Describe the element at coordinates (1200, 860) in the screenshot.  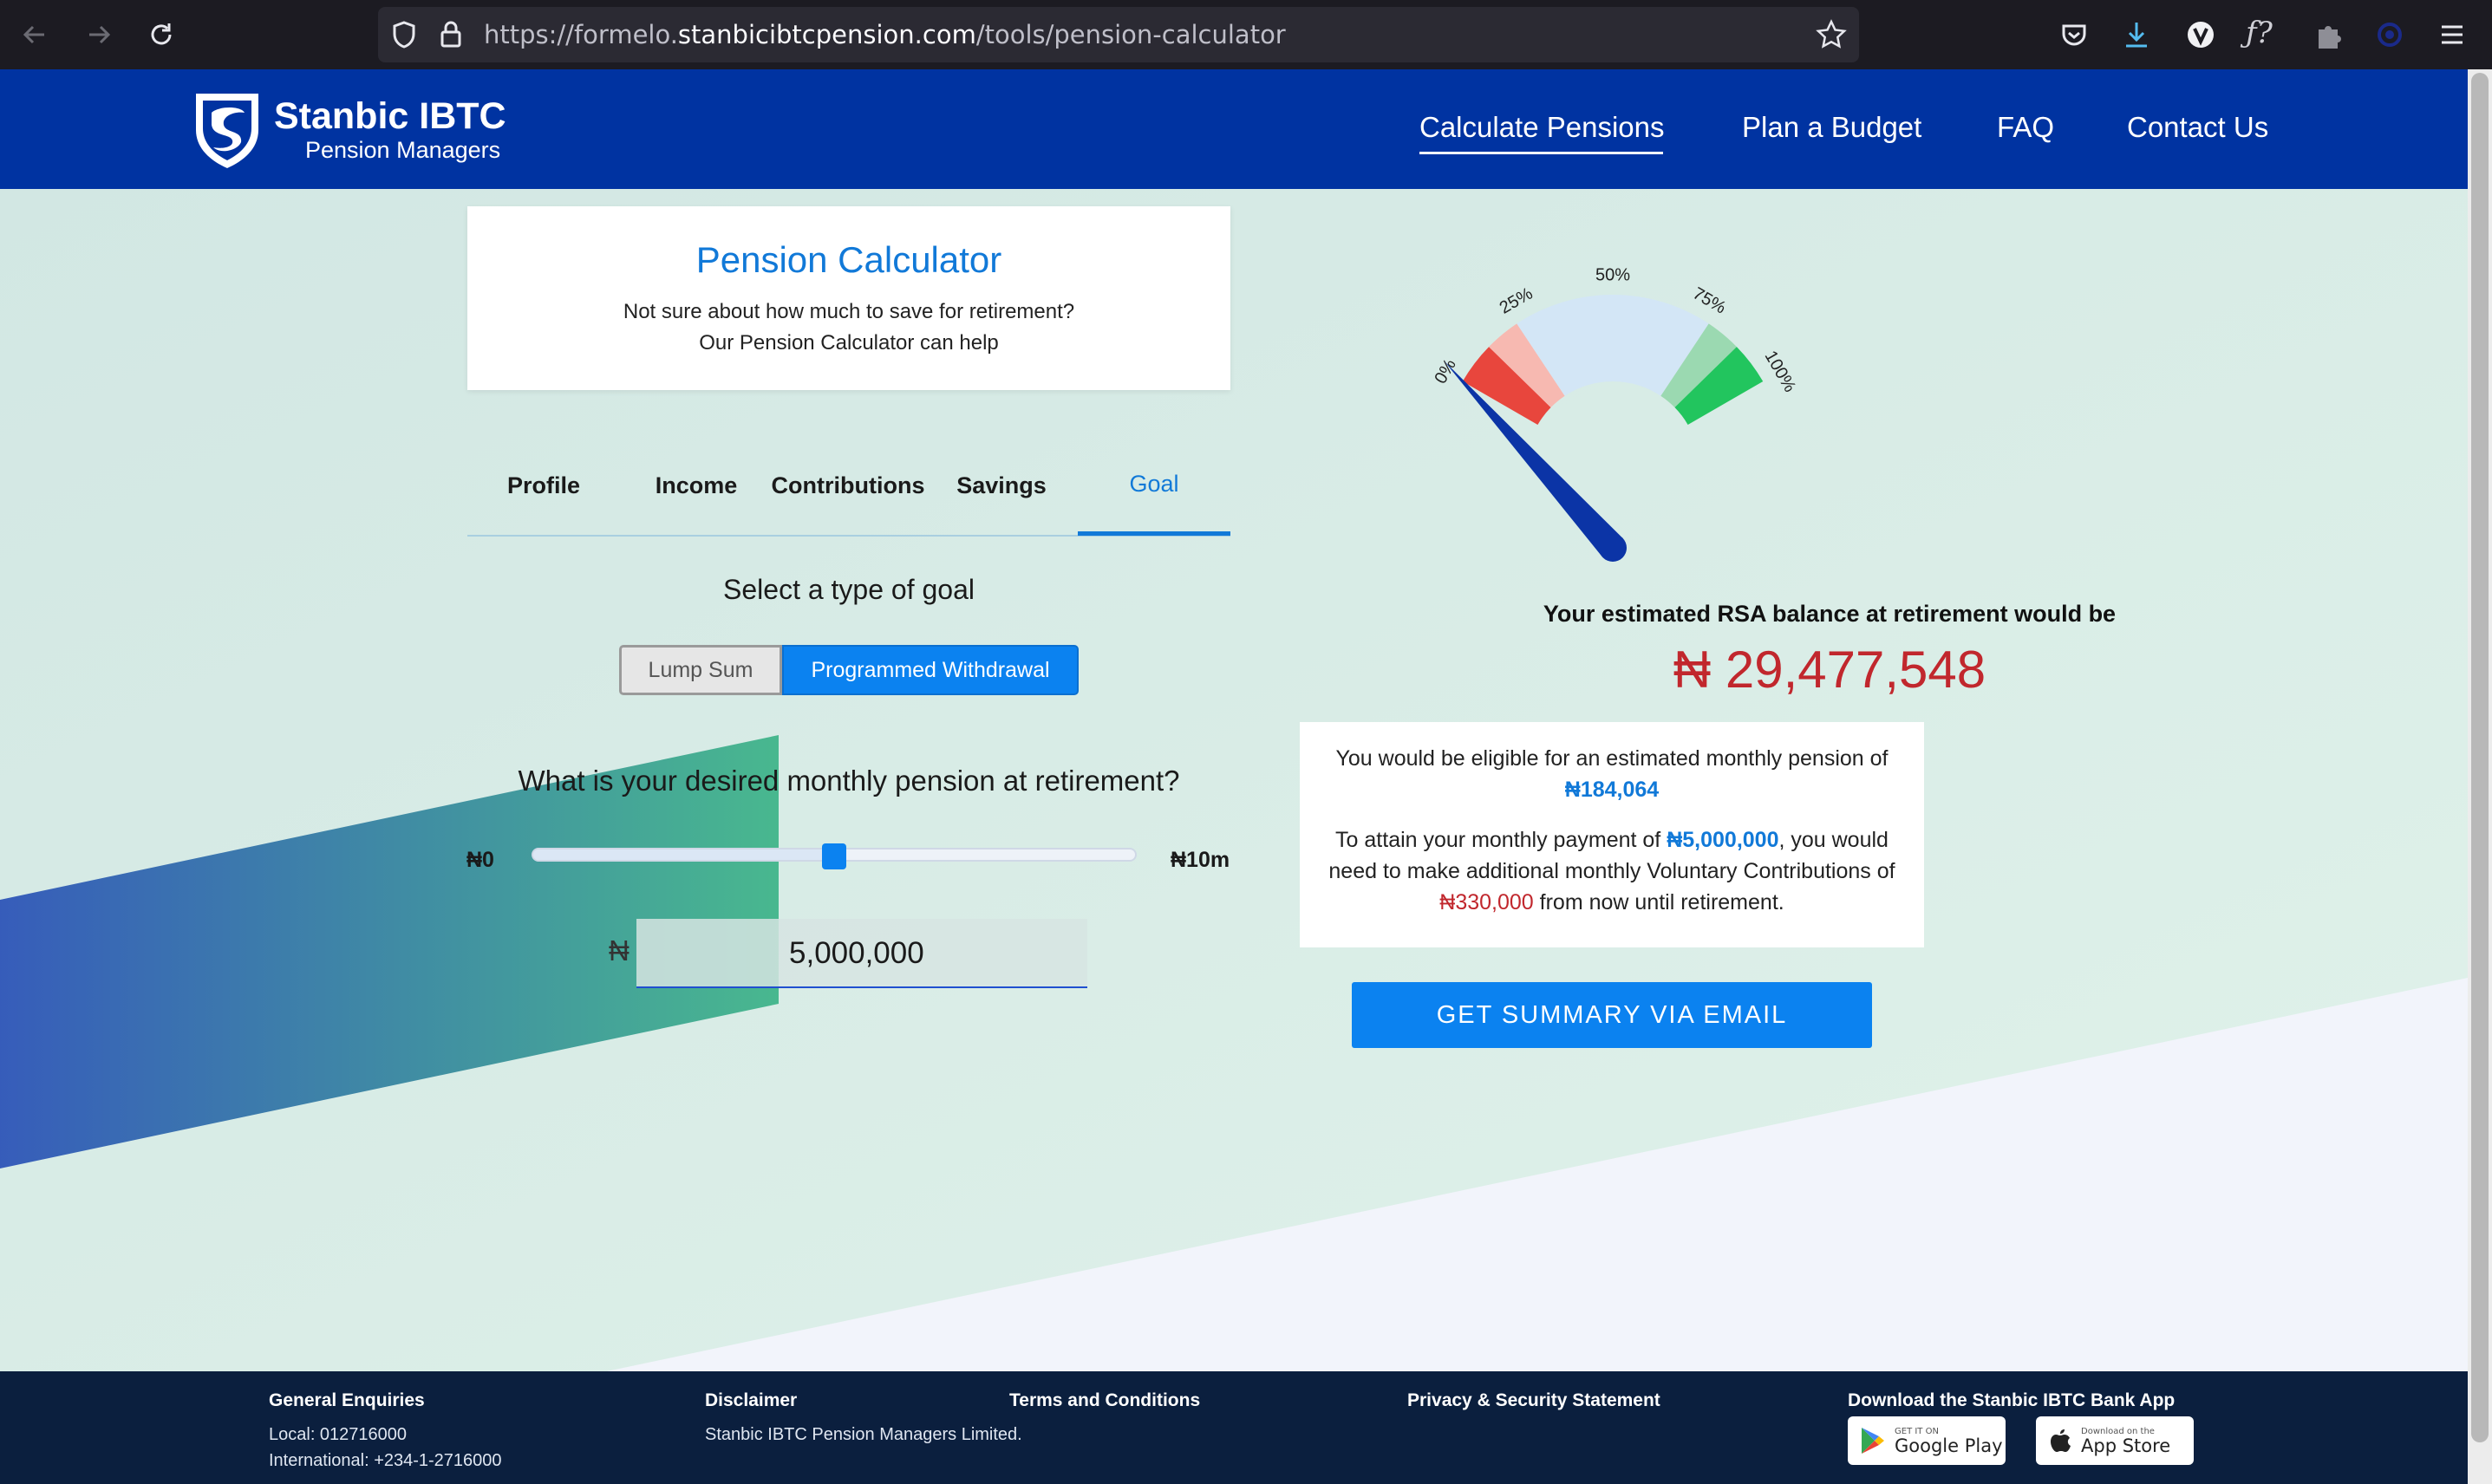
I see `slider-max-label: ₦10m` at that location.